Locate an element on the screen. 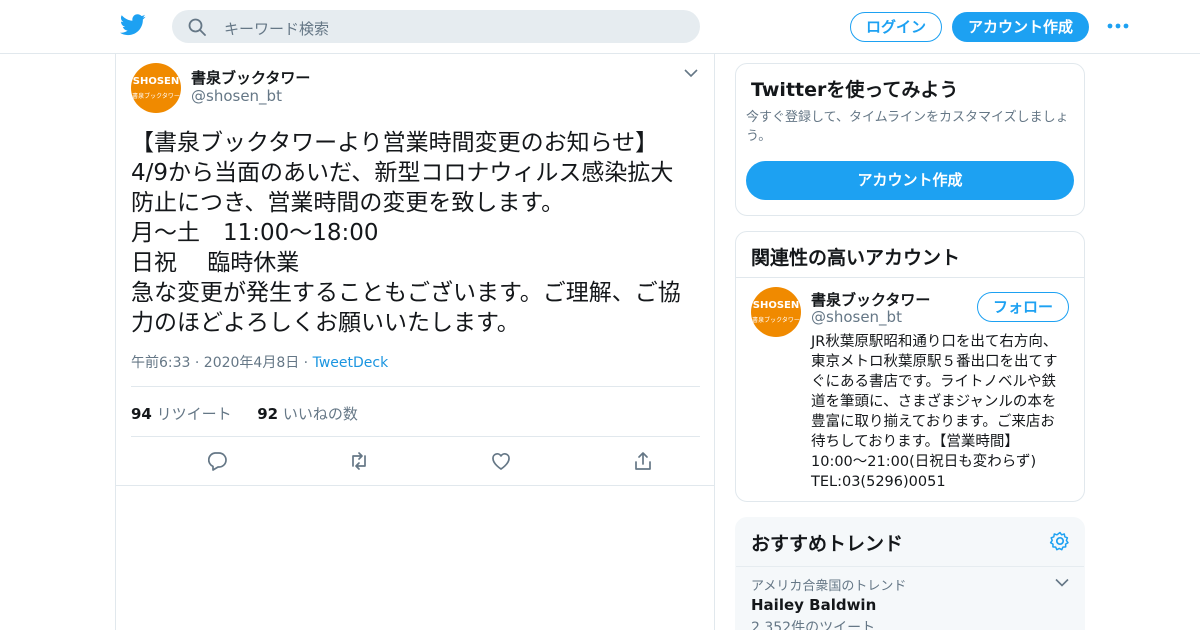  card-title: おすすめトレンド is located at coordinates (827, 544).